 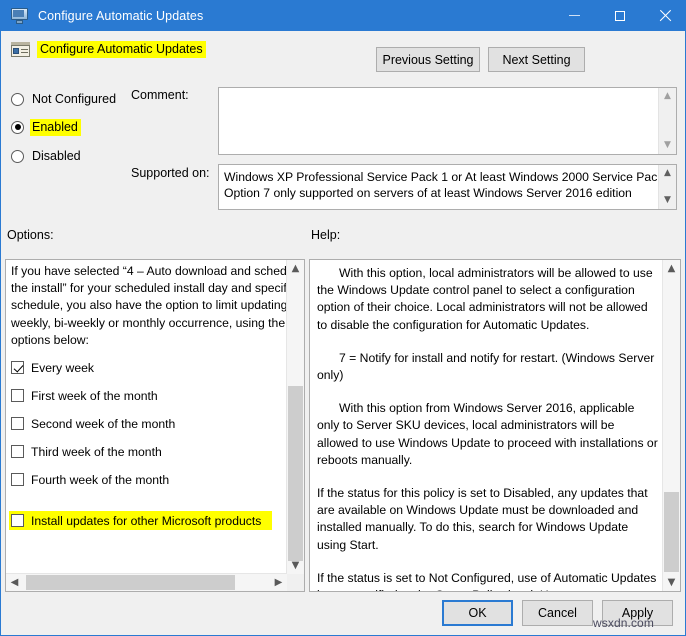 I want to click on setting-header: Configure Automatic Updates, so click(x=108, y=49).